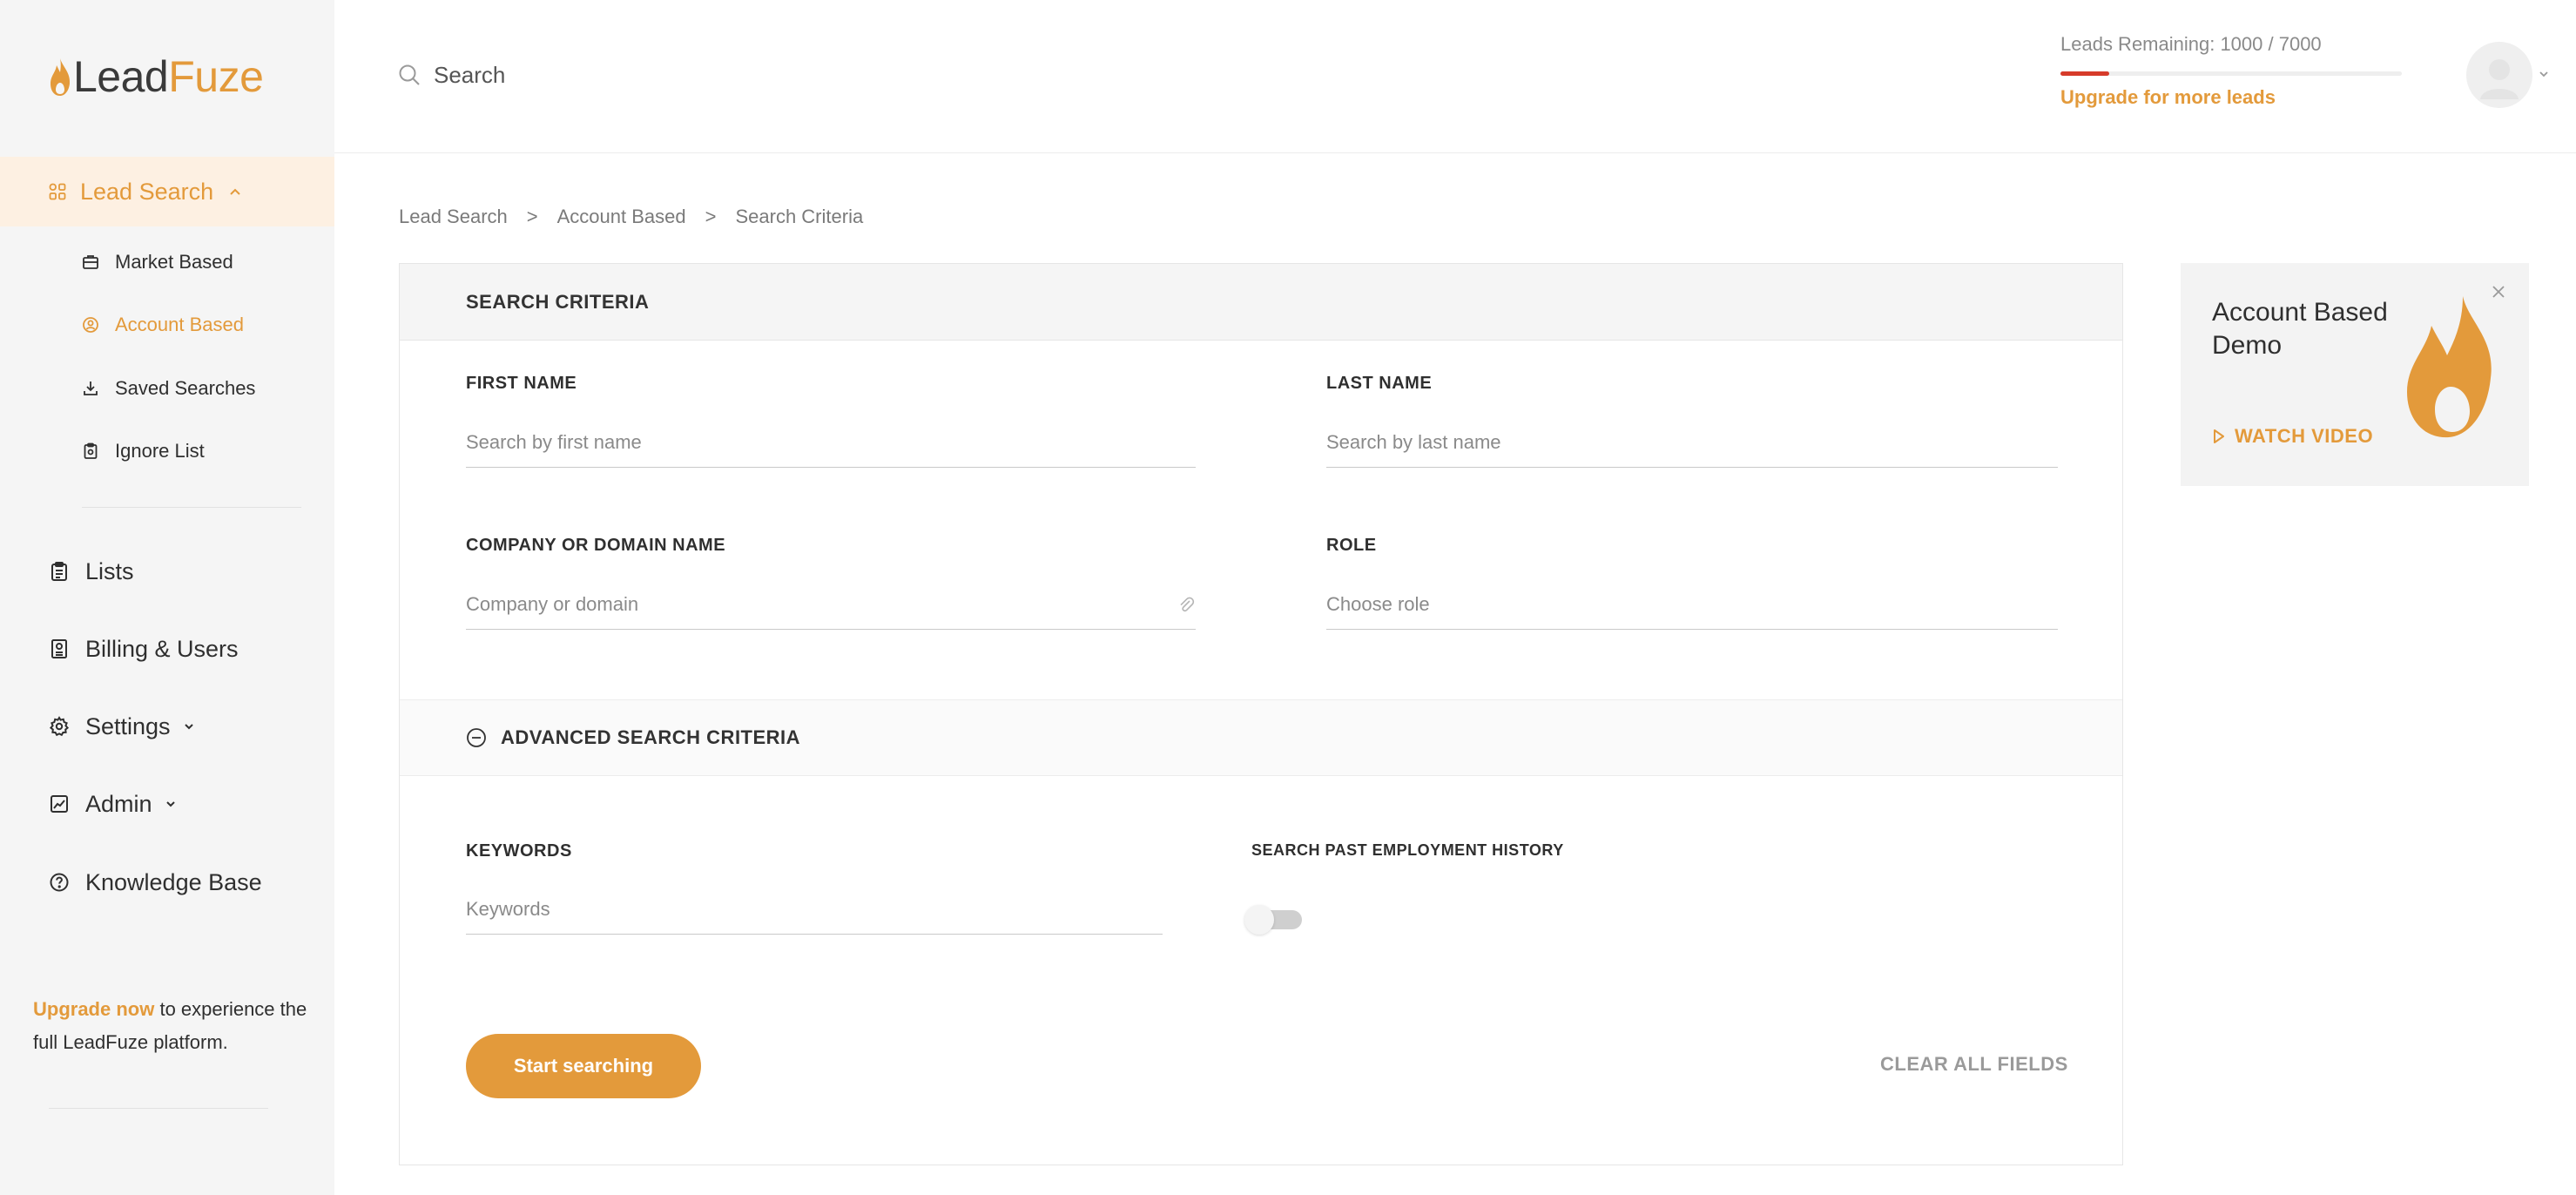 The width and height of the screenshot is (2576, 1195). I want to click on leads-remaining-text: Leads Remaining: 1000 / 7000, so click(2191, 44).